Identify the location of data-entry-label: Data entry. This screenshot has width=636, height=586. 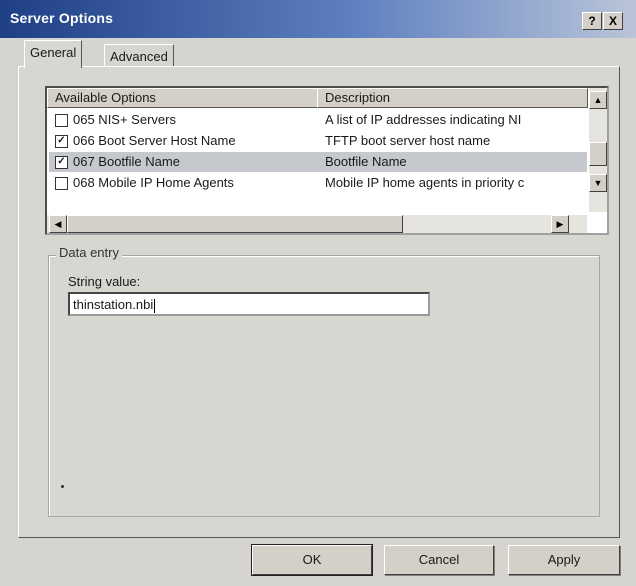
(89, 252).